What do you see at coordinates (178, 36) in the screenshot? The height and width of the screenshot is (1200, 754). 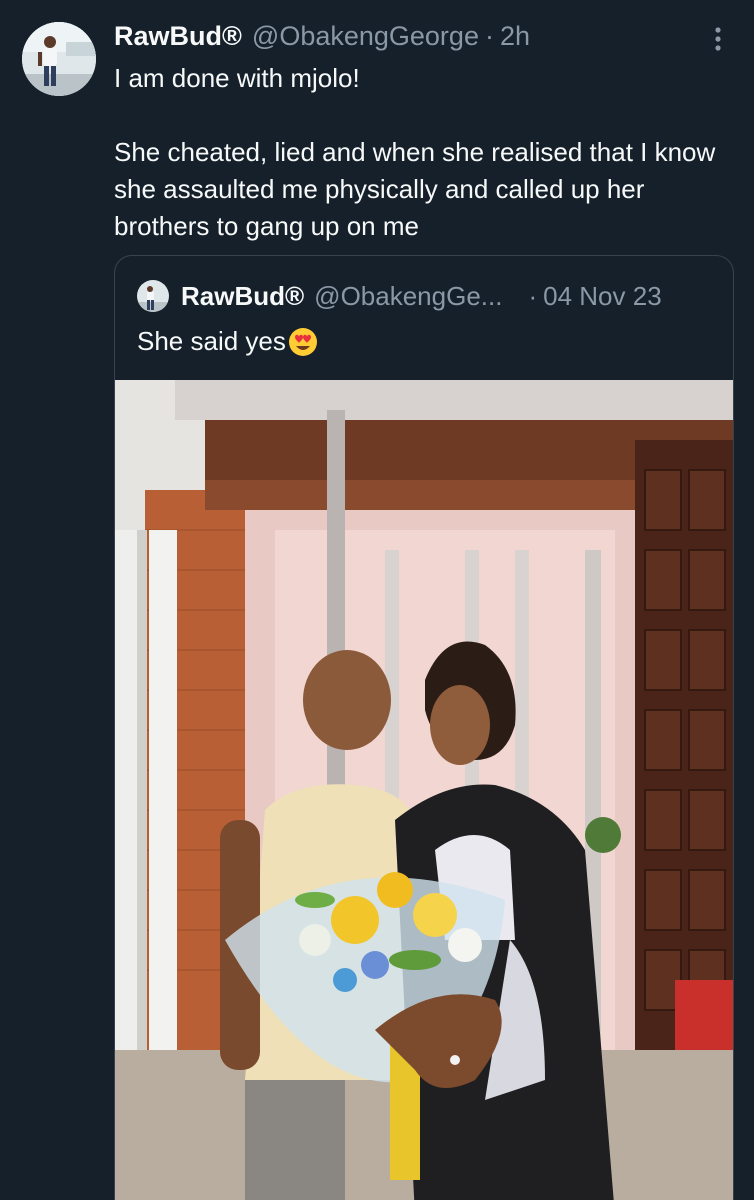 I see `author-name: RawBud®` at bounding box center [178, 36].